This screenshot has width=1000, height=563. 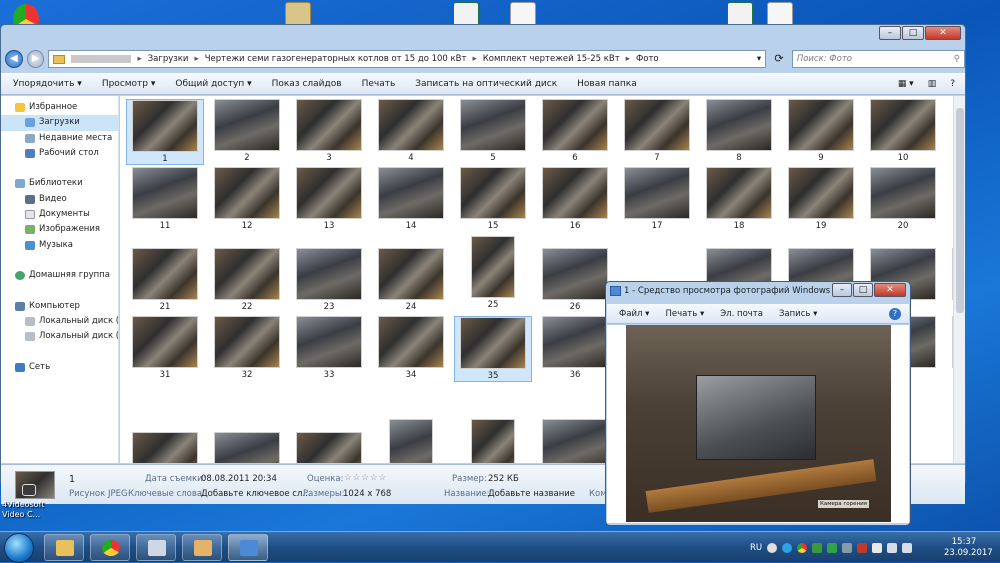 I want to click on thumbnail-13: 13, so click(x=329, y=199).